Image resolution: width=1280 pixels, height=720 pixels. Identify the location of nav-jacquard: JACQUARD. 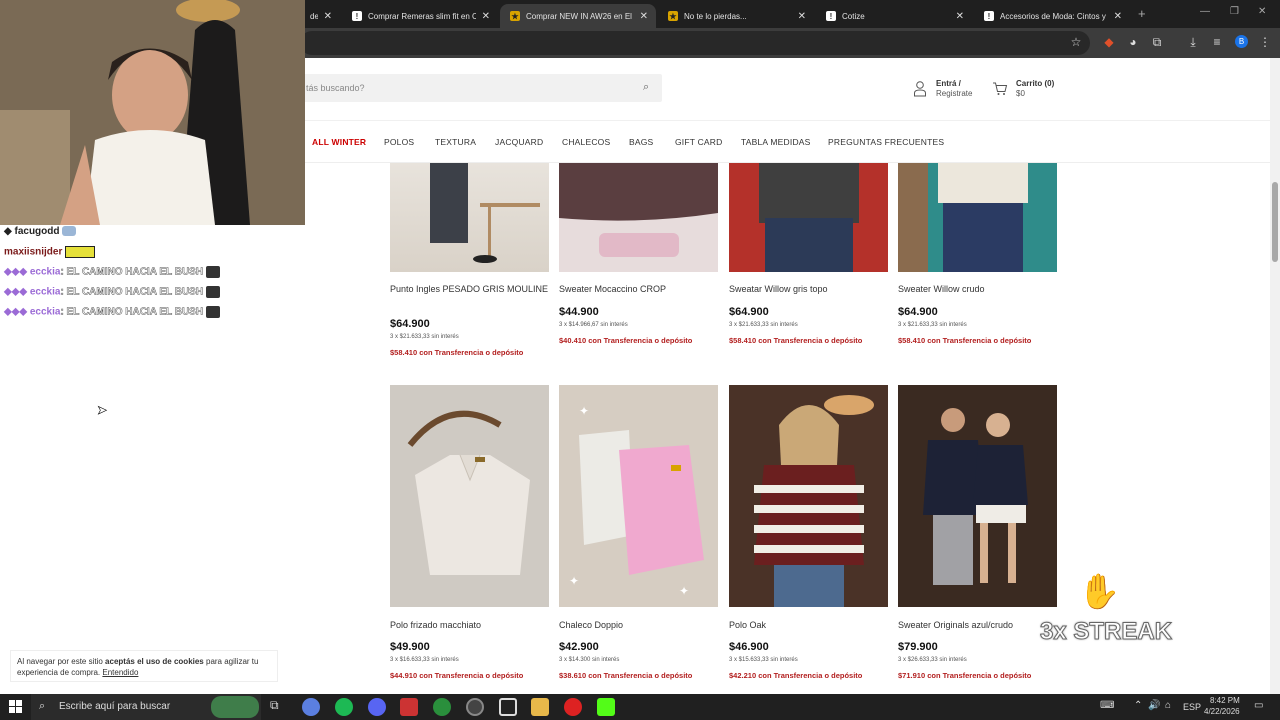
(519, 142).